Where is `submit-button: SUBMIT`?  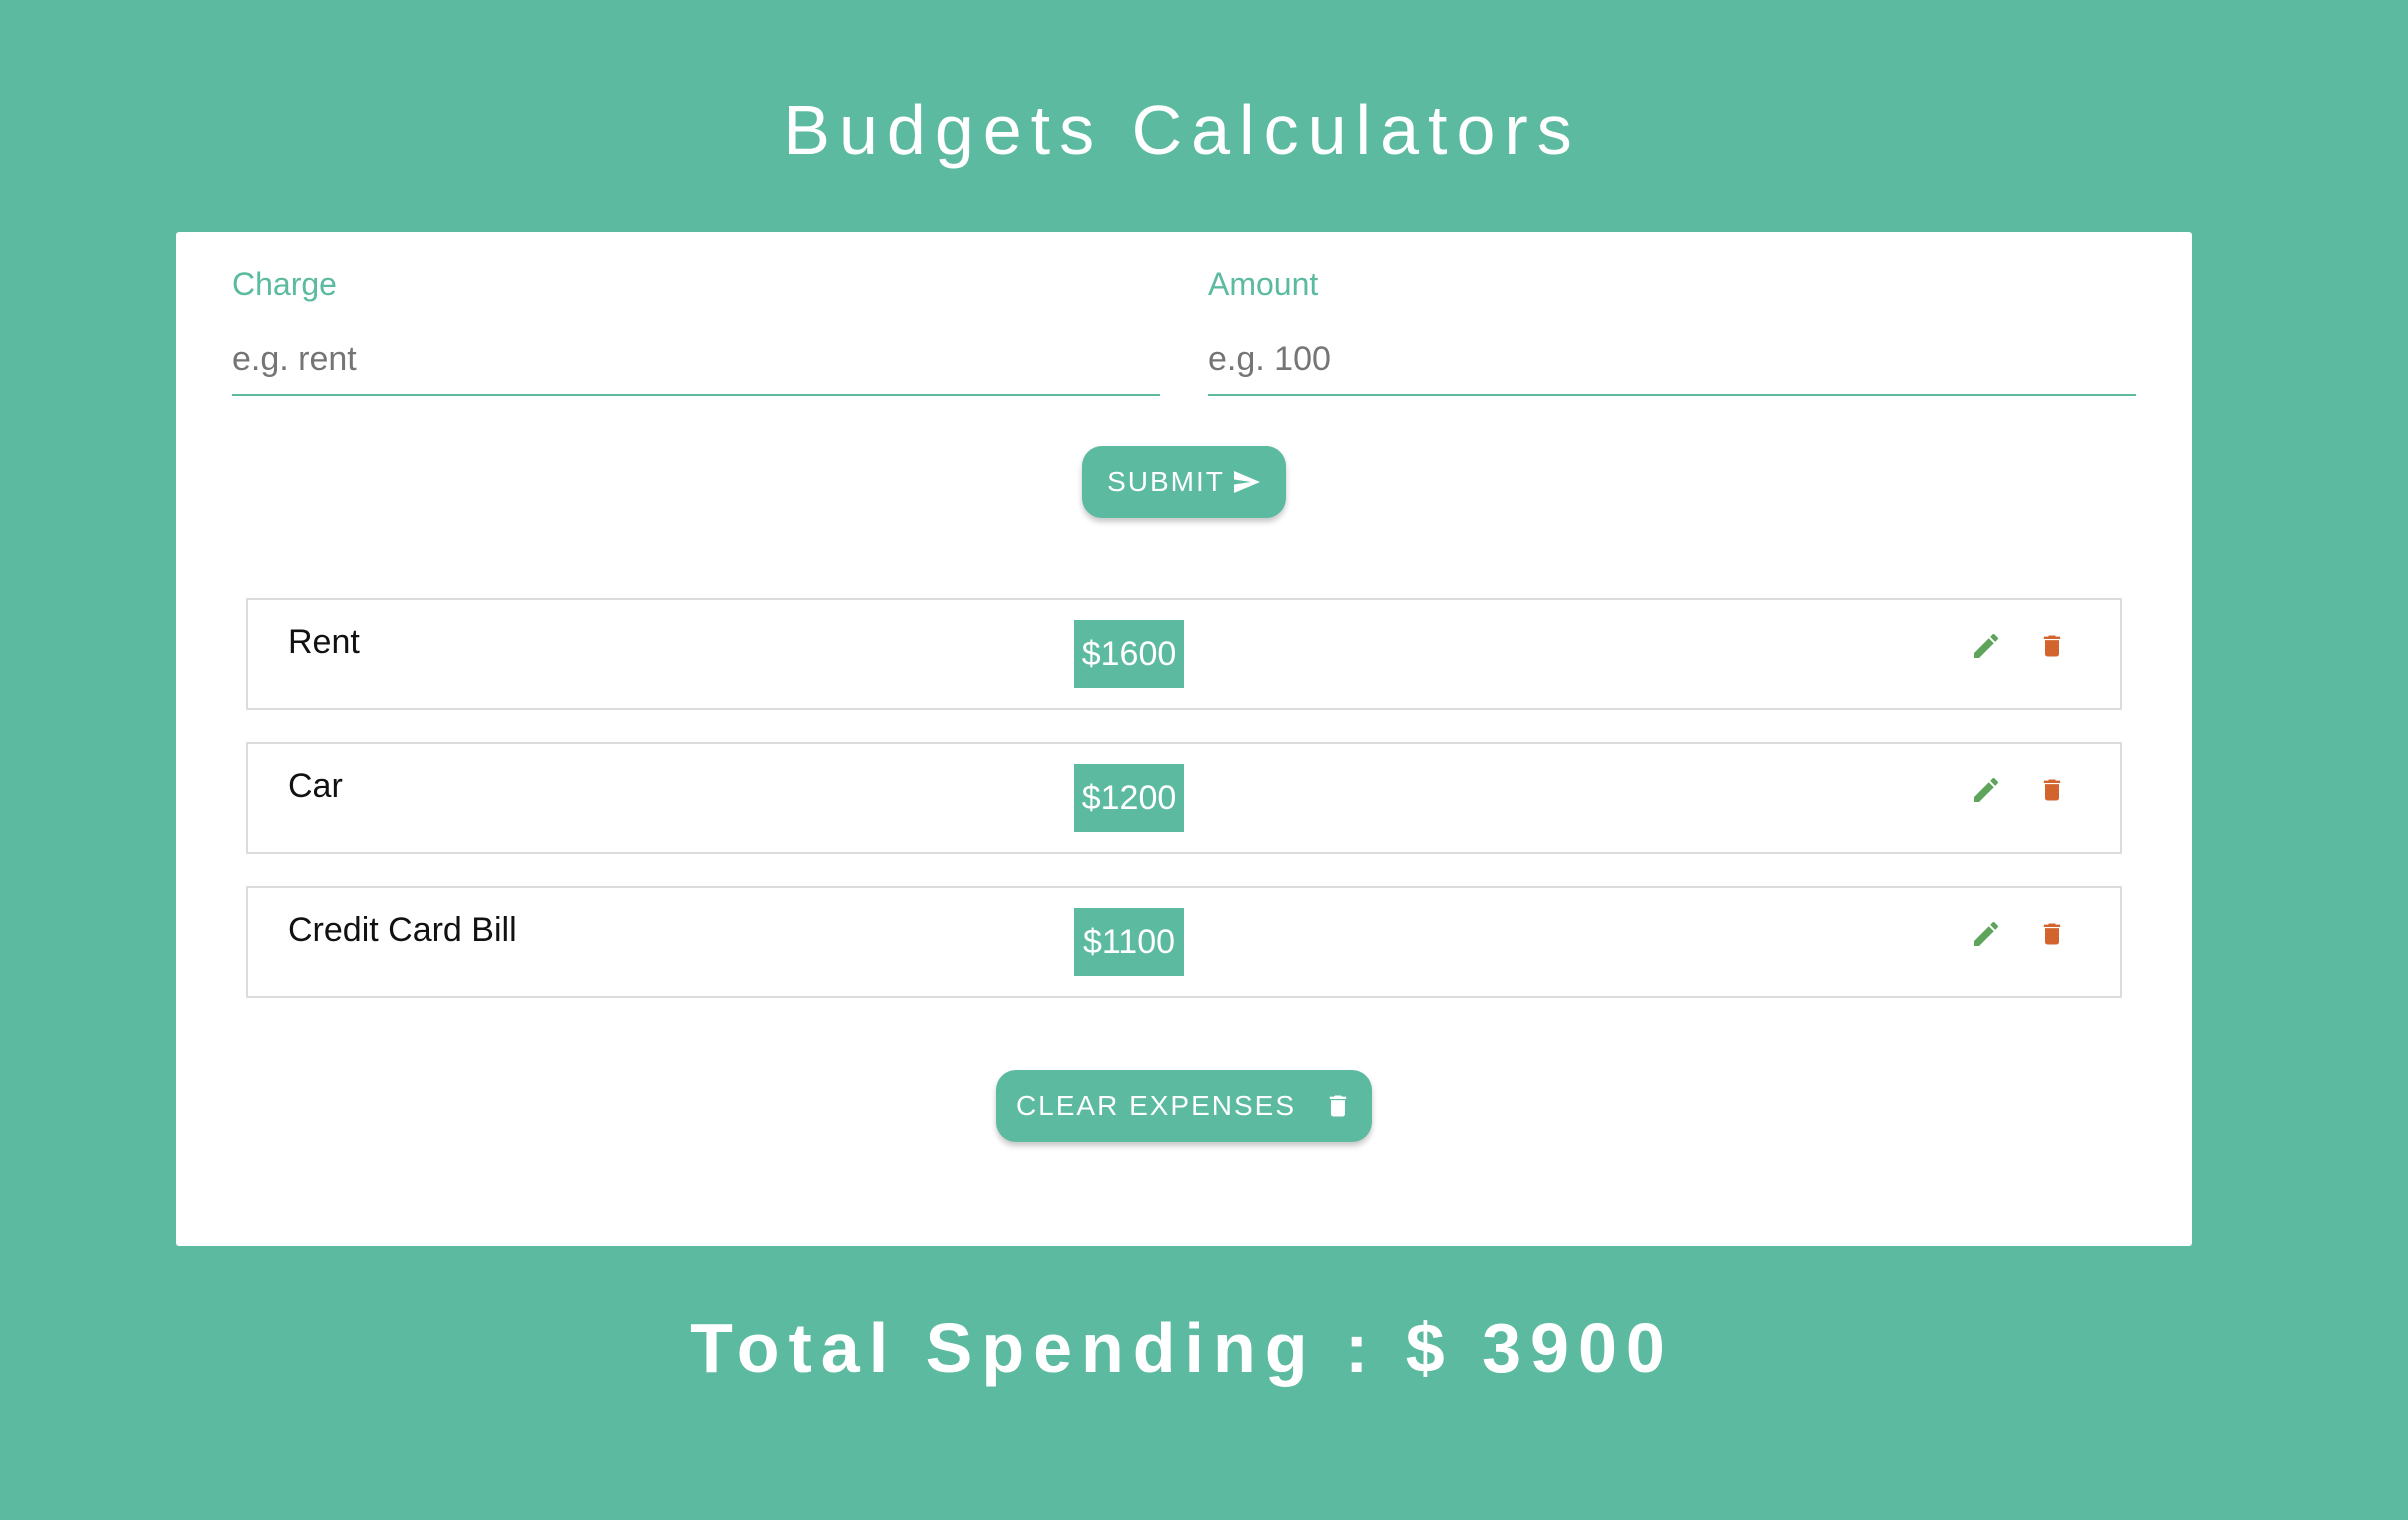 submit-button: SUBMIT is located at coordinates (1184, 482).